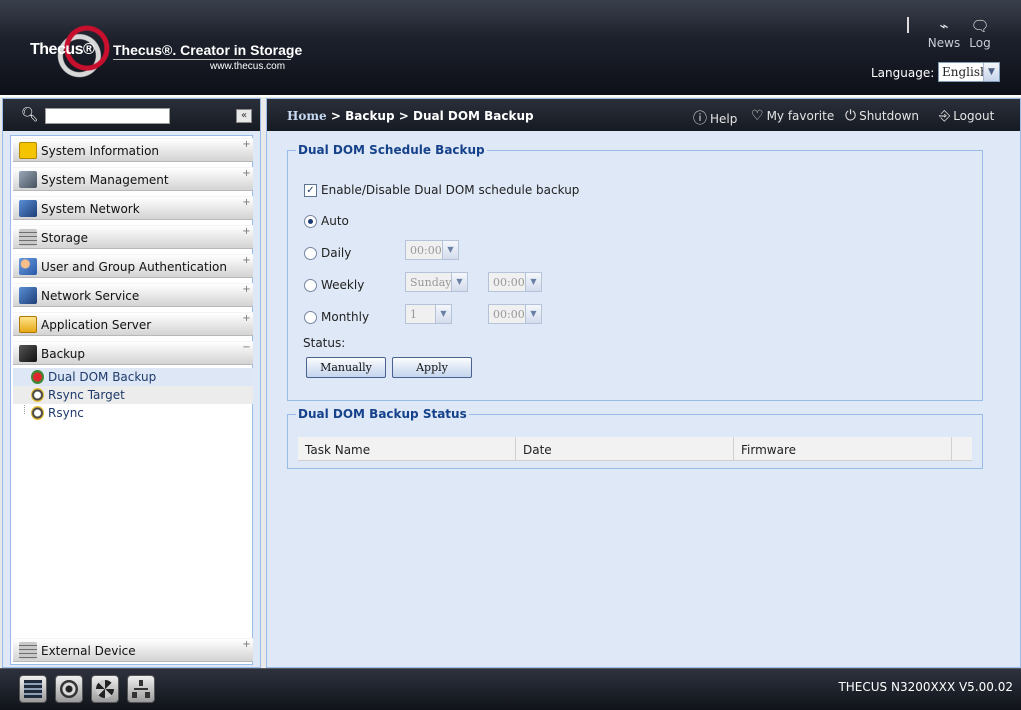  I want to click on column-header-task-name: Task Name, so click(407, 449).